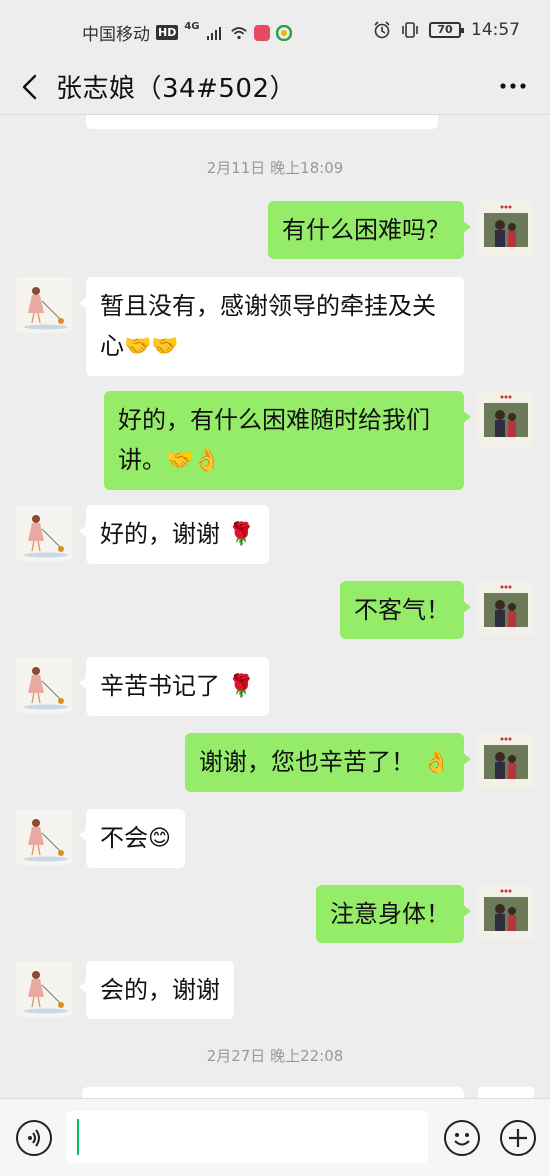 The height and width of the screenshot is (1176, 550). What do you see at coordinates (176, 89) in the screenshot?
I see `chat-title: 张志娘（34#502）` at bounding box center [176, 89].